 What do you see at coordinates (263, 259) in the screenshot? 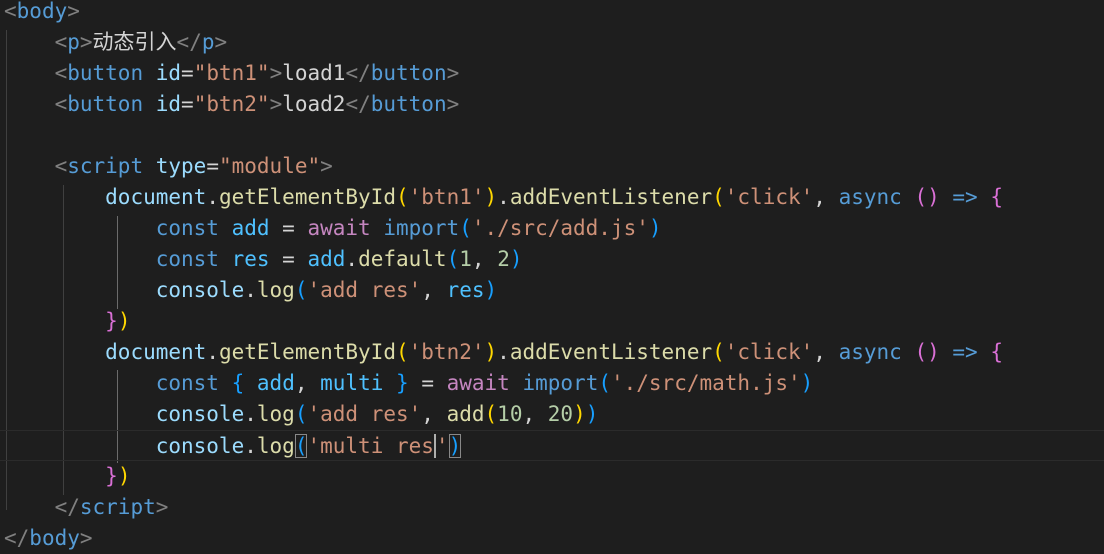
I see `code-line: const res = add.default(1, 2)` at bounding box center [263, 259].